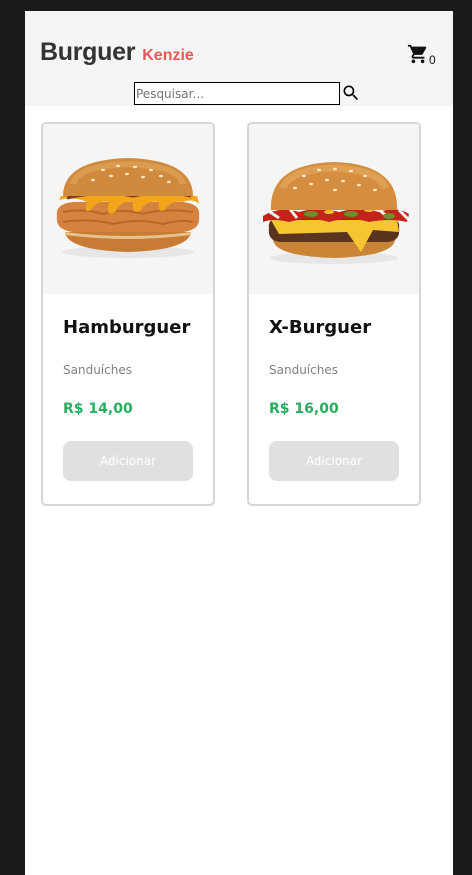 This screenshot has height=875, width=472. I want to click on search-icon, so click(351, 93).